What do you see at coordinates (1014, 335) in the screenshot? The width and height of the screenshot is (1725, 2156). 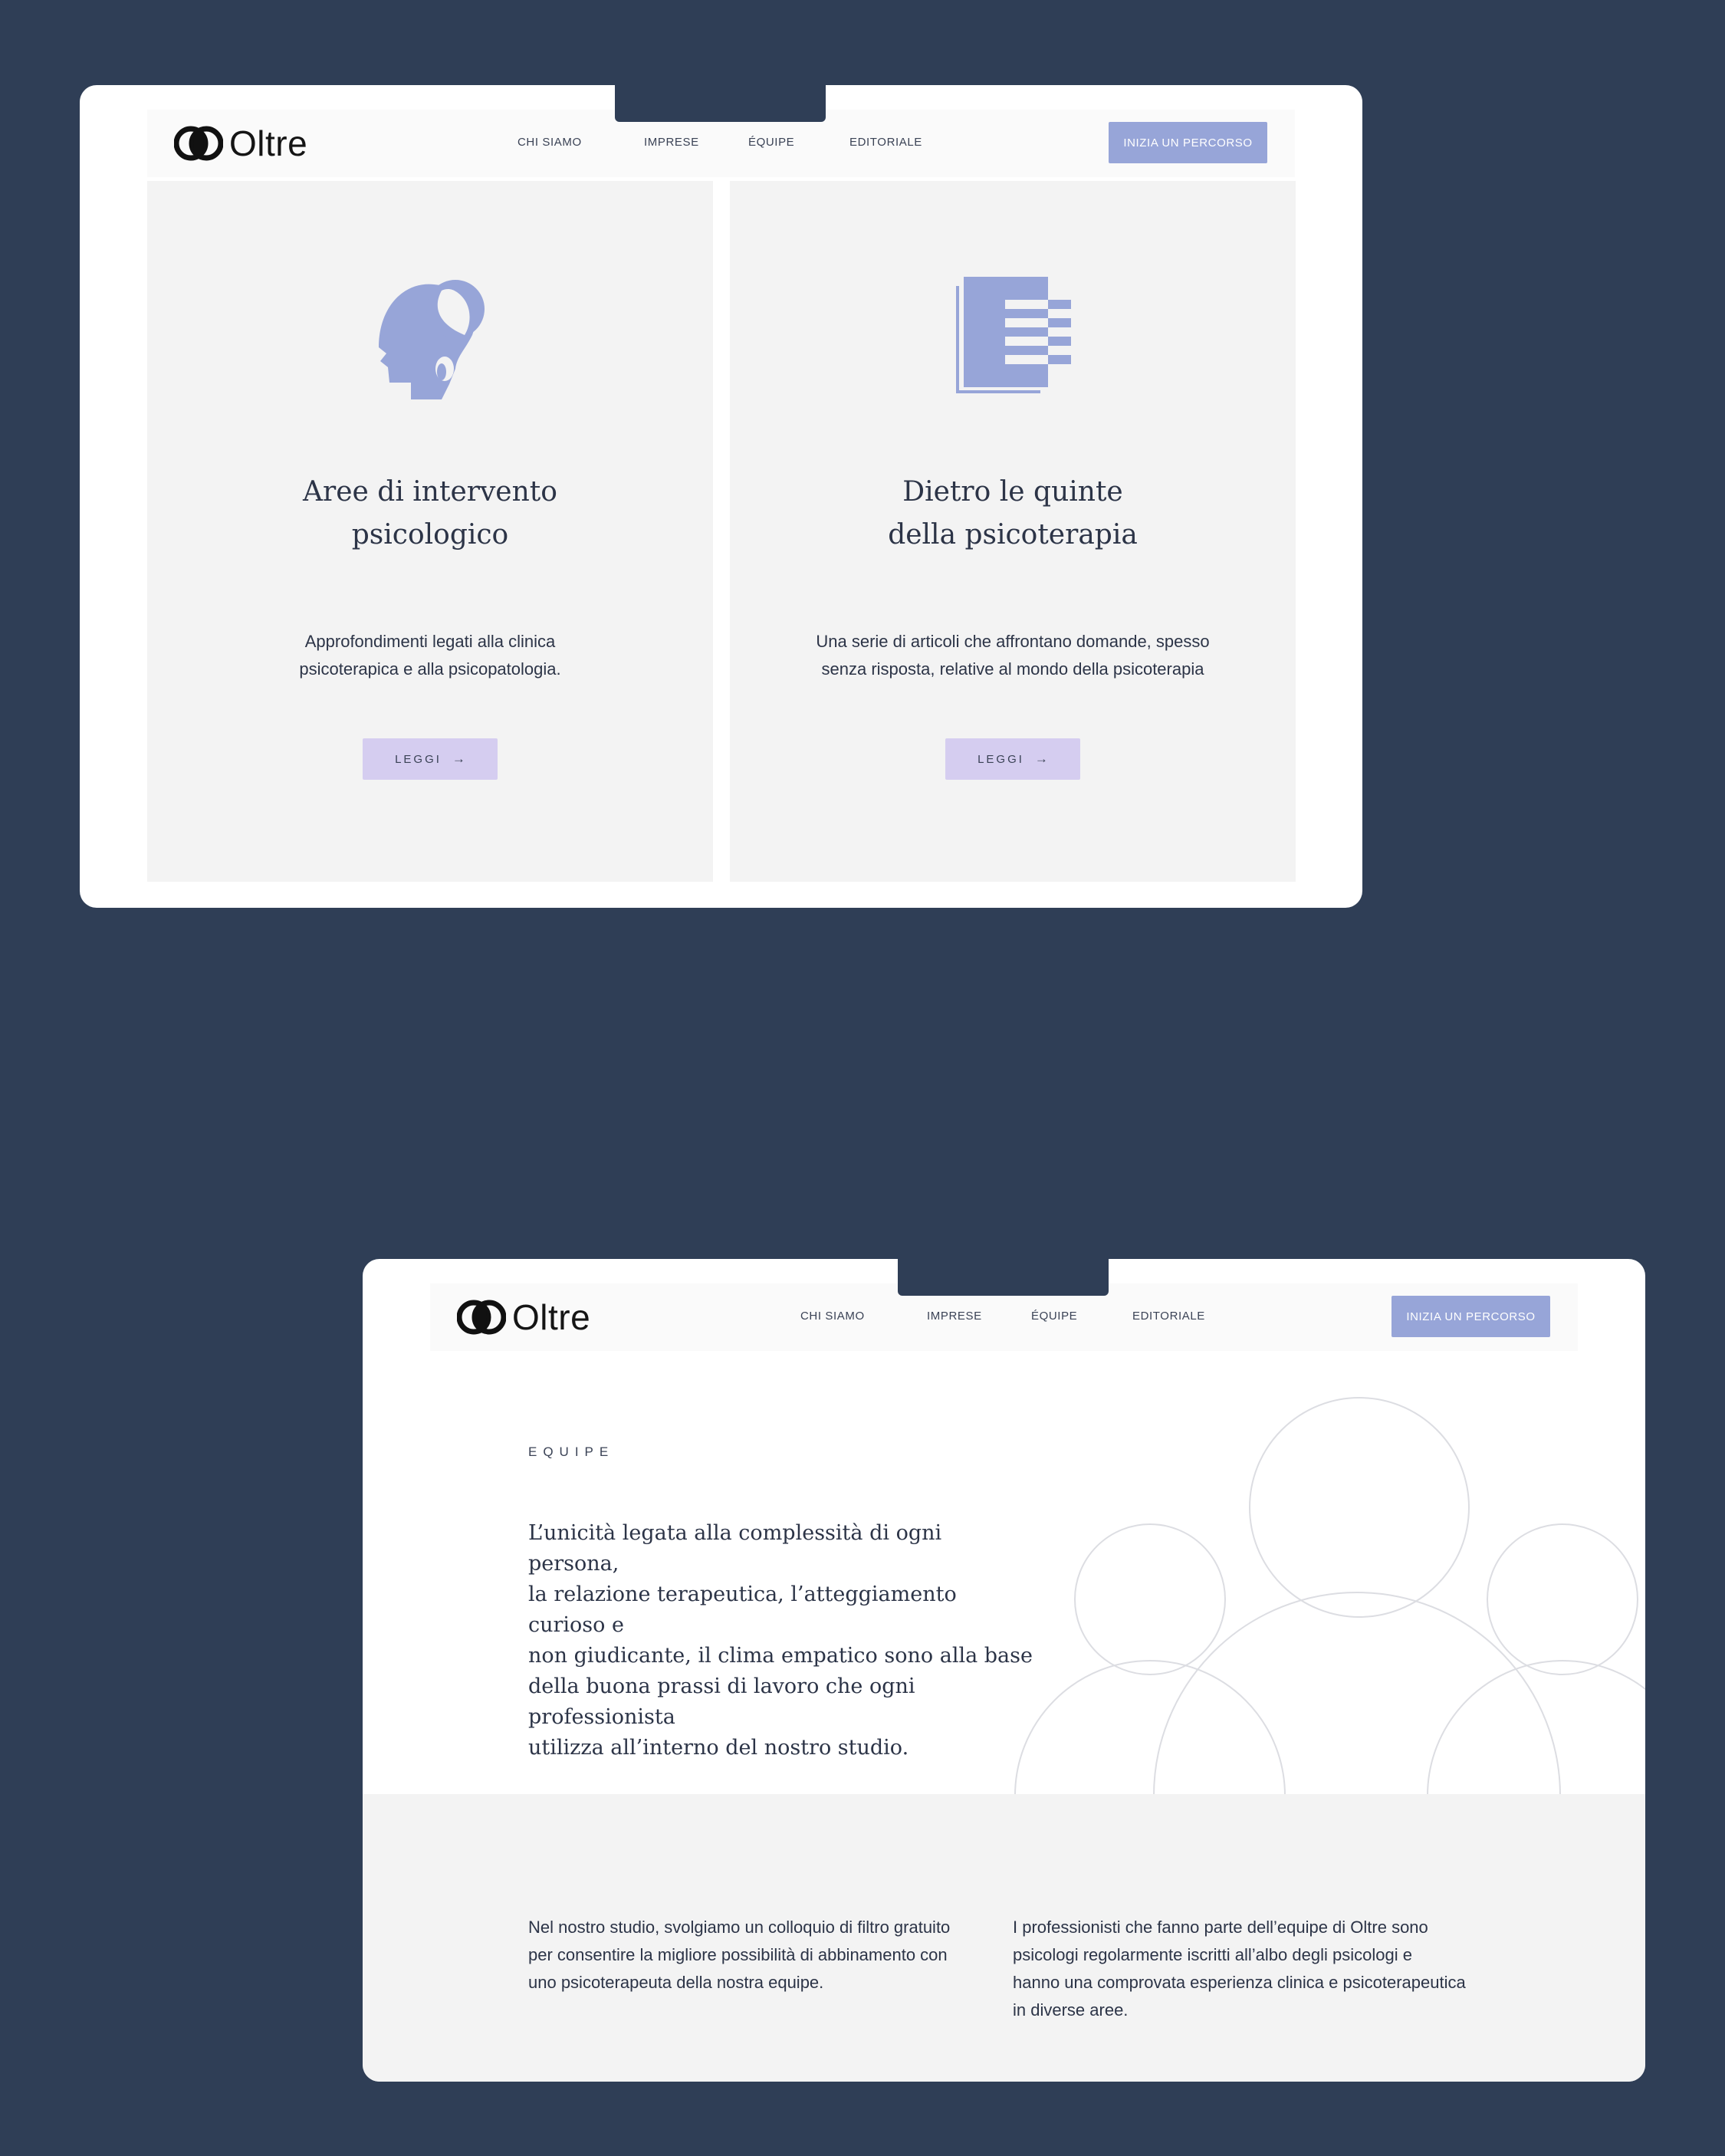 I see `document-stack-icon` at bounding box center [1014, 335].